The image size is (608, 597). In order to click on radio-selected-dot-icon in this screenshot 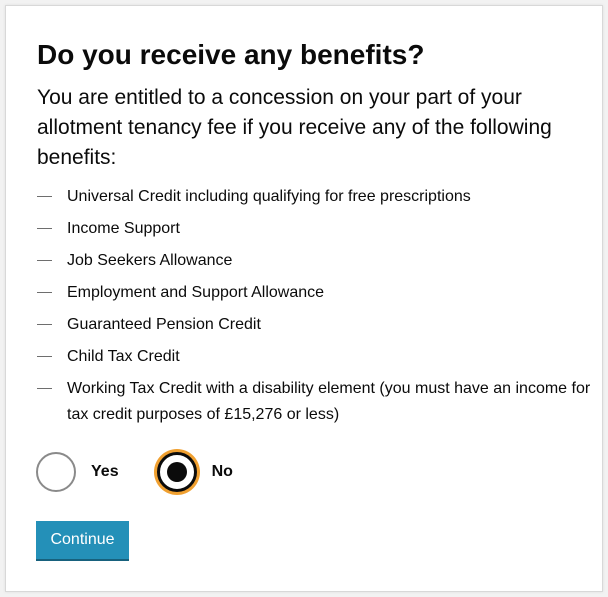, I will do `click(176, 472)`.